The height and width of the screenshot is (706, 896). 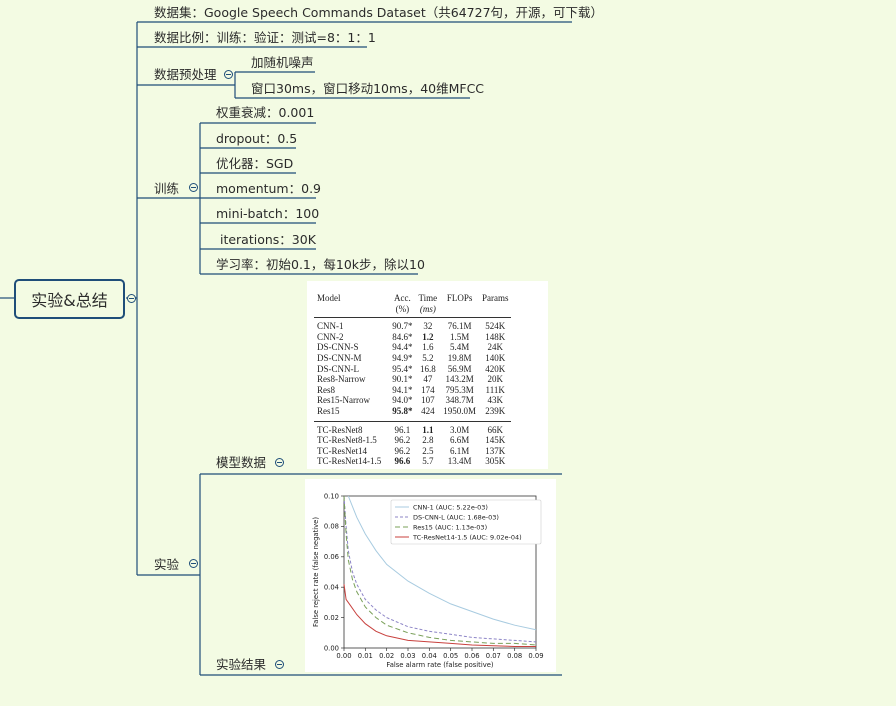 What do you see at coordinates (495, 389) in the screenshot?
I see `table-cell: 111K` at bounding box center [495, 389].